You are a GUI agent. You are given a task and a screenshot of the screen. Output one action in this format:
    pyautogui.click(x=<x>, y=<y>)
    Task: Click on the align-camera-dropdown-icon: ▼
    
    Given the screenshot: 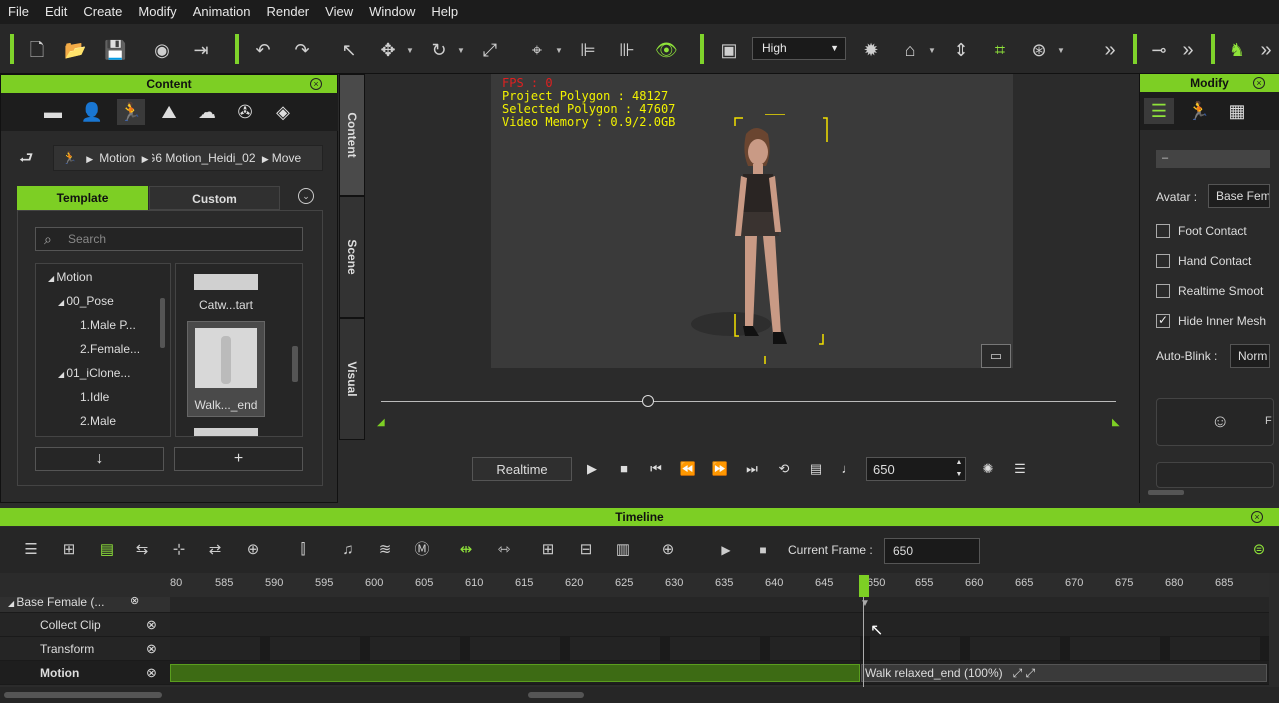 What is the action you would take?
    pyautogui.click(x=1061, y=50)
    